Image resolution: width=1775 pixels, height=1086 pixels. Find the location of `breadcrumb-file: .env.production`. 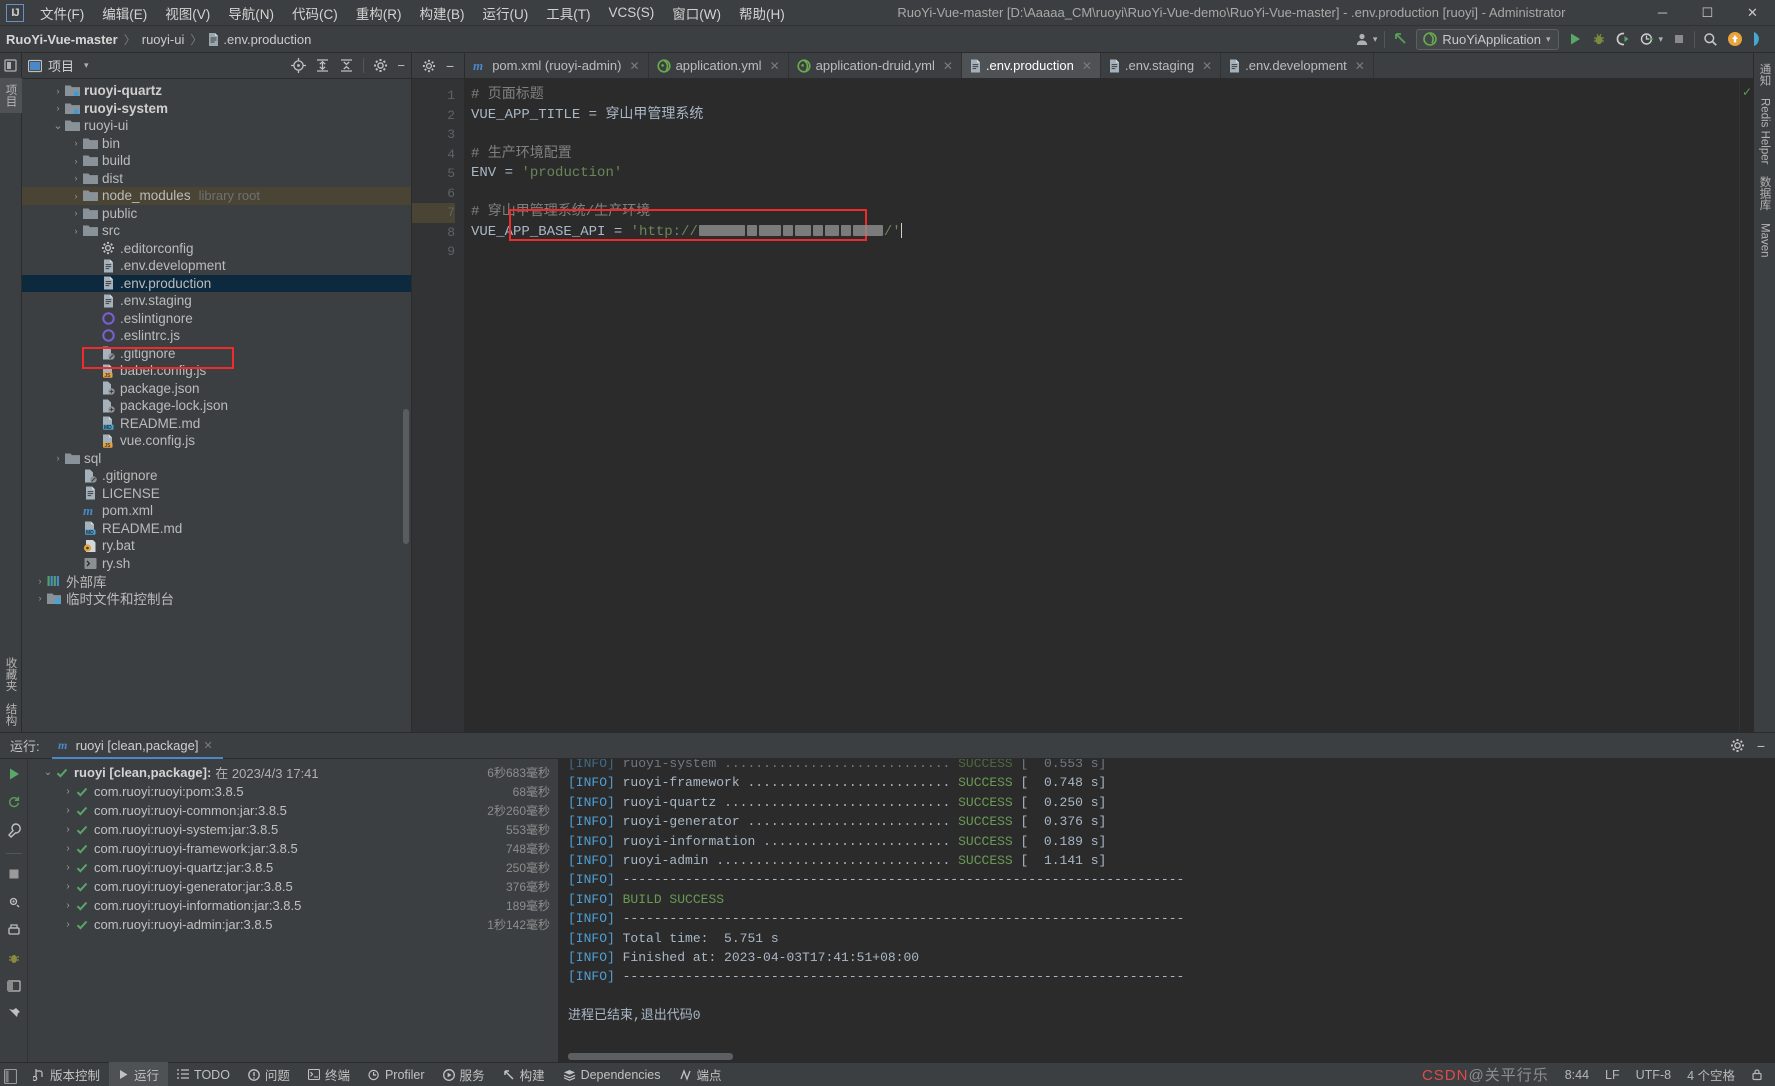

breadcrumb-file: .env.production is located at coordinates (267, 39).